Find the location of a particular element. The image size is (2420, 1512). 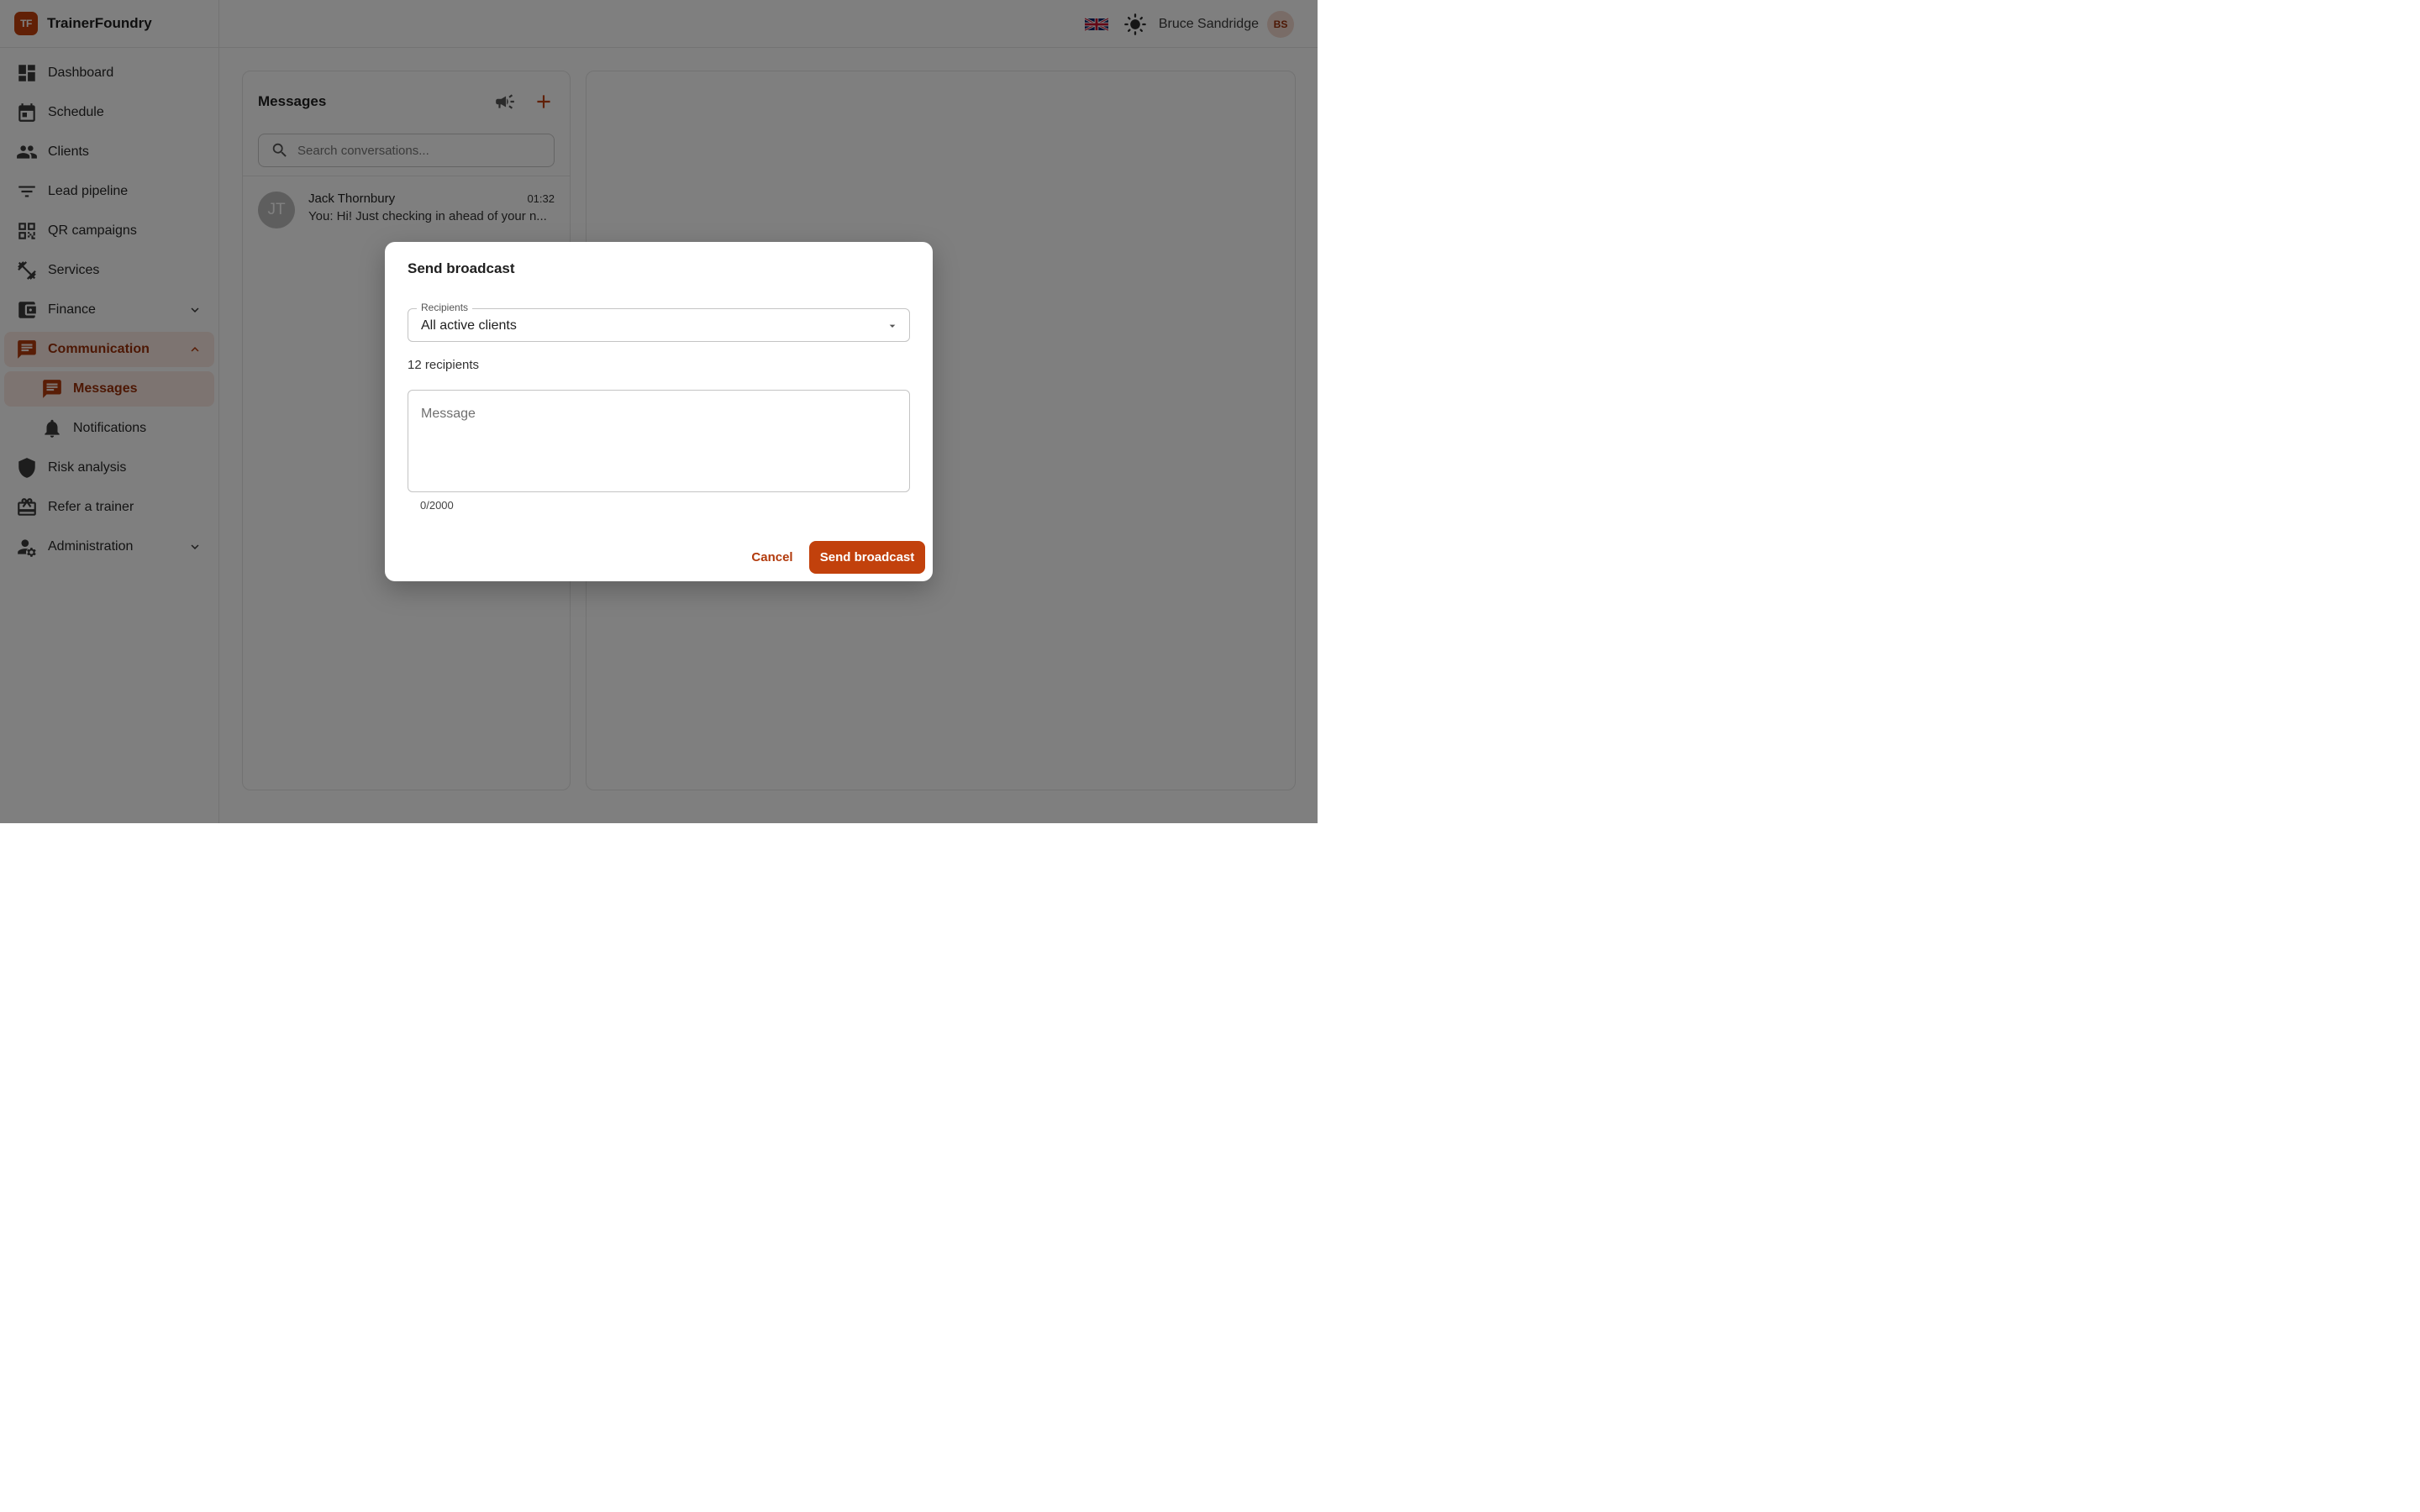

recipients-value: All active clients is located at coordinates (469, 325).